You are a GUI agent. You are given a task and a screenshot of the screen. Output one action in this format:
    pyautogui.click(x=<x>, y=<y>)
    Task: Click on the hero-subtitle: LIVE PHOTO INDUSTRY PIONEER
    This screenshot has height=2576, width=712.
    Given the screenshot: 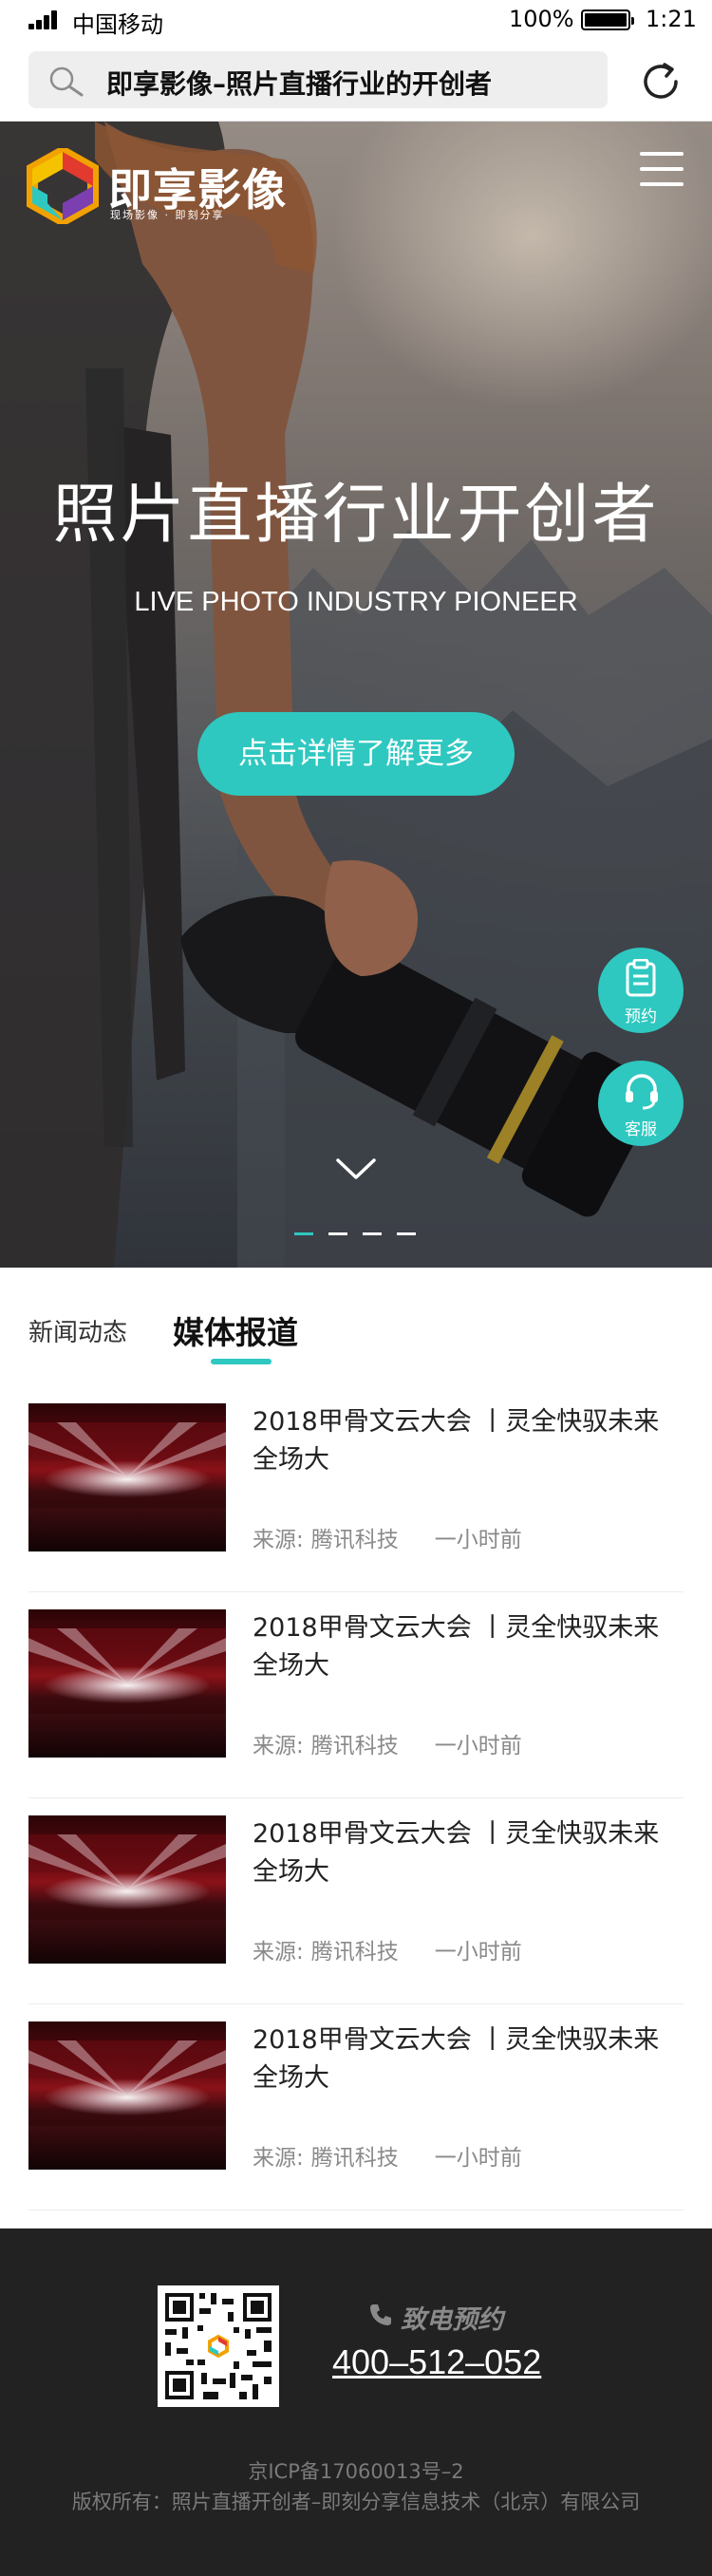 What is the action you would take?
    pyautogui.click(x=356, y=602)
    